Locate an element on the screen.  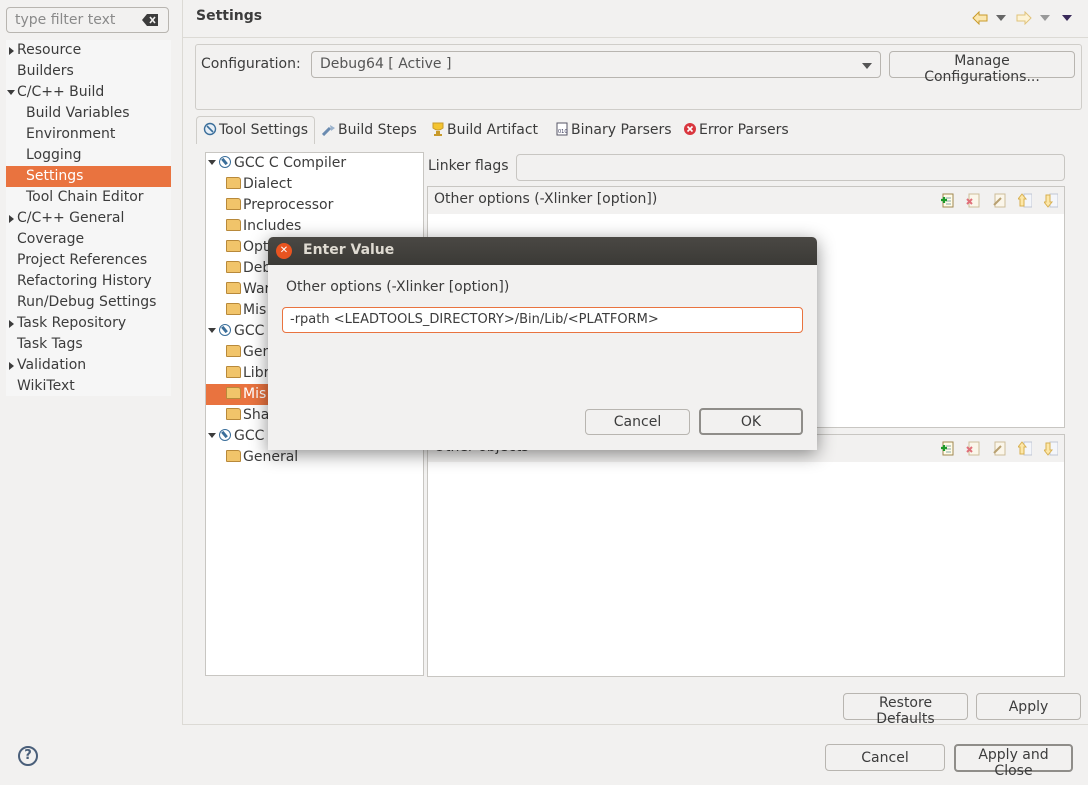
tab-build-artifact: Build Artifact is located at coordinates (484, 130).